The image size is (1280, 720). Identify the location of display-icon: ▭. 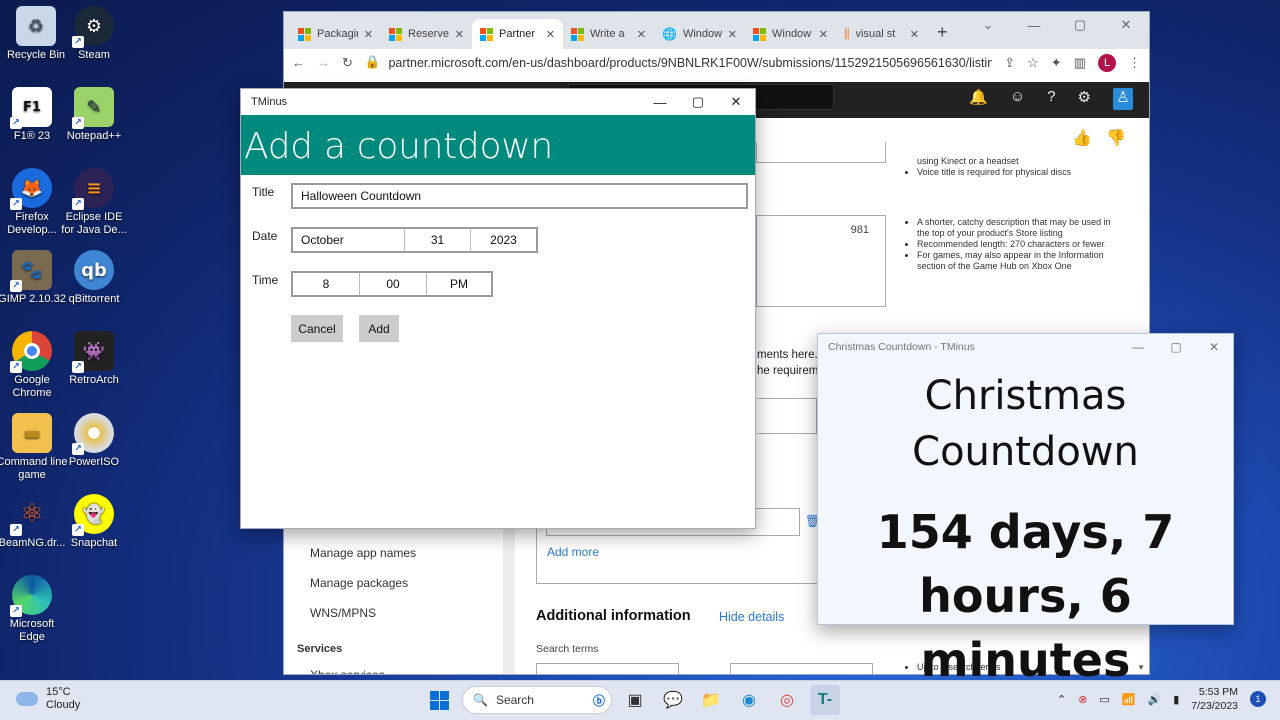
(1104, 699).